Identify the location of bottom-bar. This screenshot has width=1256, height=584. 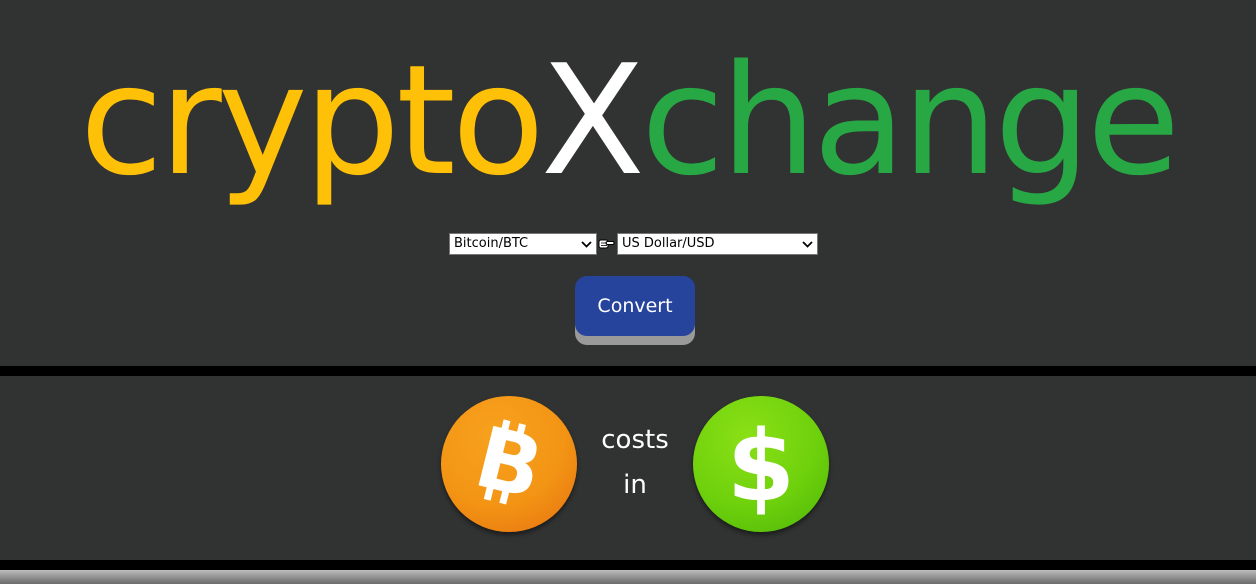
(628, 577).